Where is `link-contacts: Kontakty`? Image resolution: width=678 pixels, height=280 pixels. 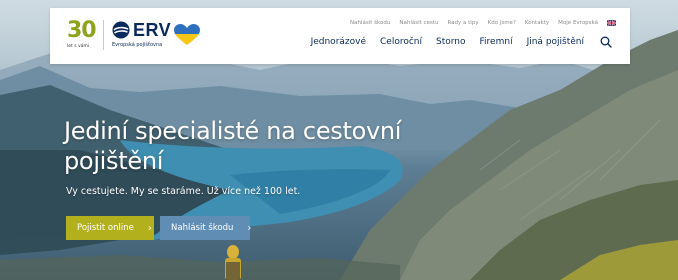 link-contacts: Kontakty is located at coordinates (537, 23).